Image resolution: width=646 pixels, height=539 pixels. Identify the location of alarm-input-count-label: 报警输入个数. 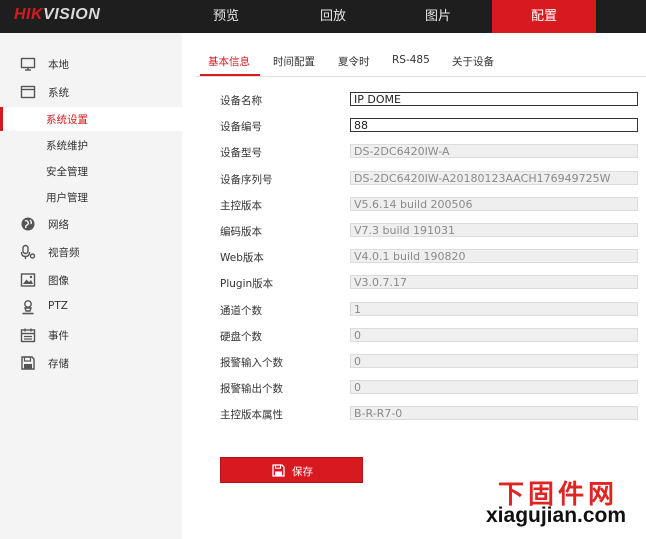
(251, 363).